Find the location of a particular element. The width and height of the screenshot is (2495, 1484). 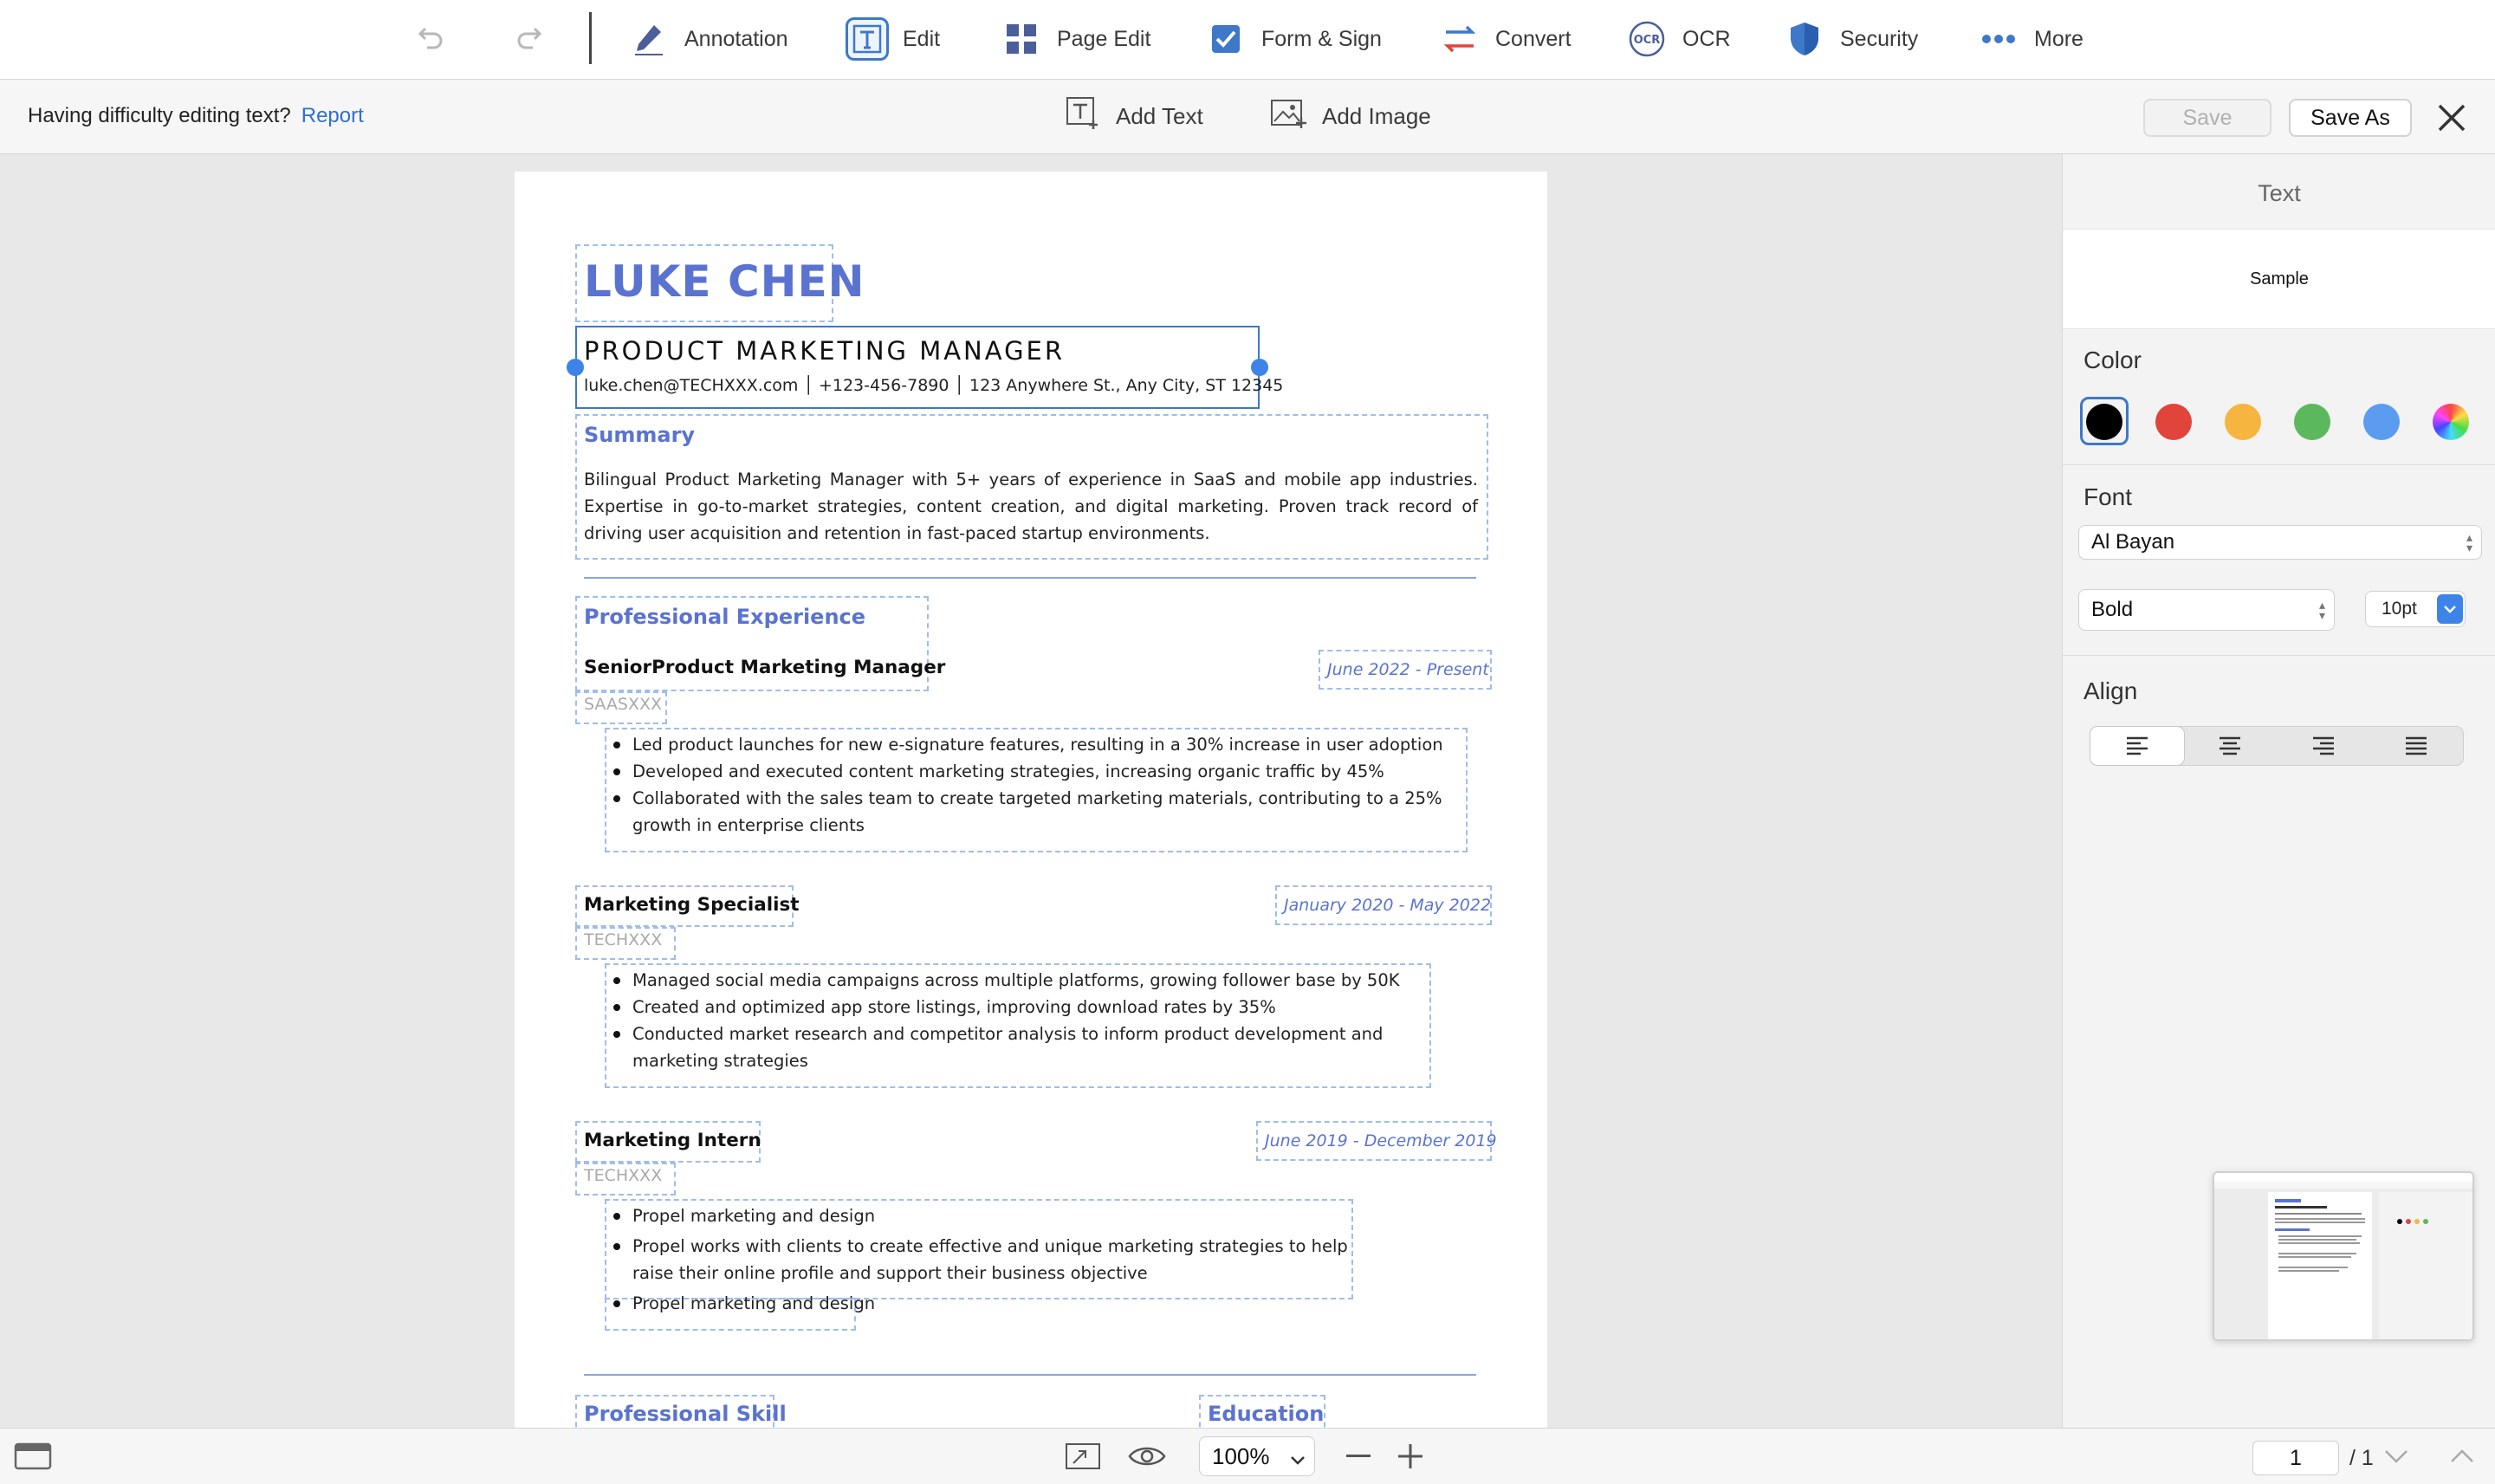

font-size-value: 10pt is located at coordinates (2399, 609).